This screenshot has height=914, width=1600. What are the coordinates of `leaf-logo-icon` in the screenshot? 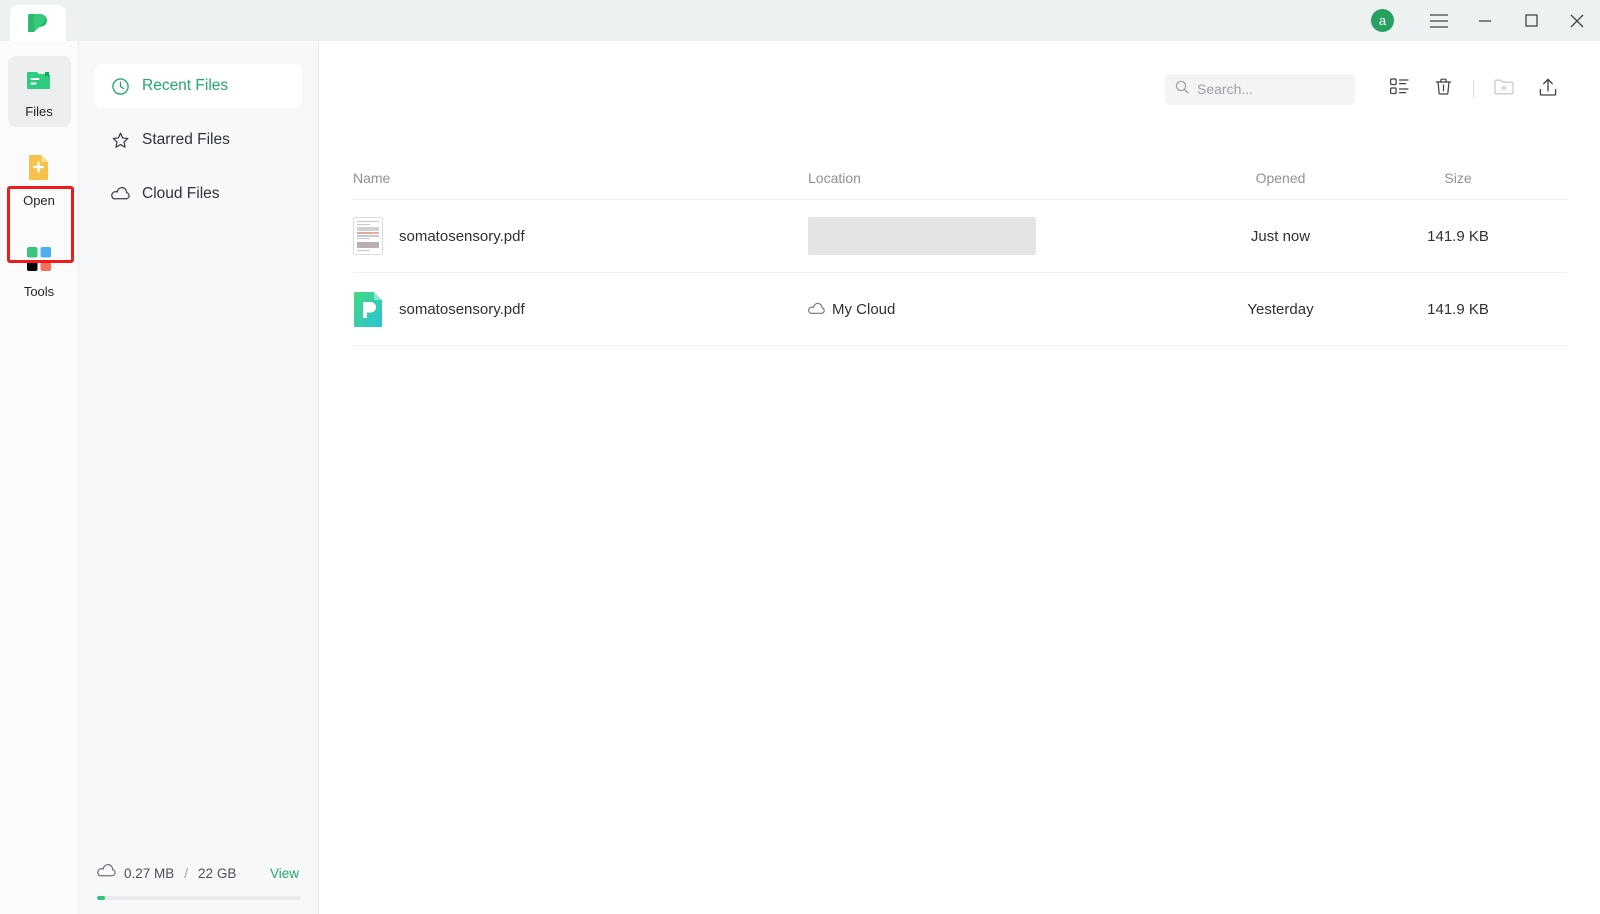 It's located at (38, 23).